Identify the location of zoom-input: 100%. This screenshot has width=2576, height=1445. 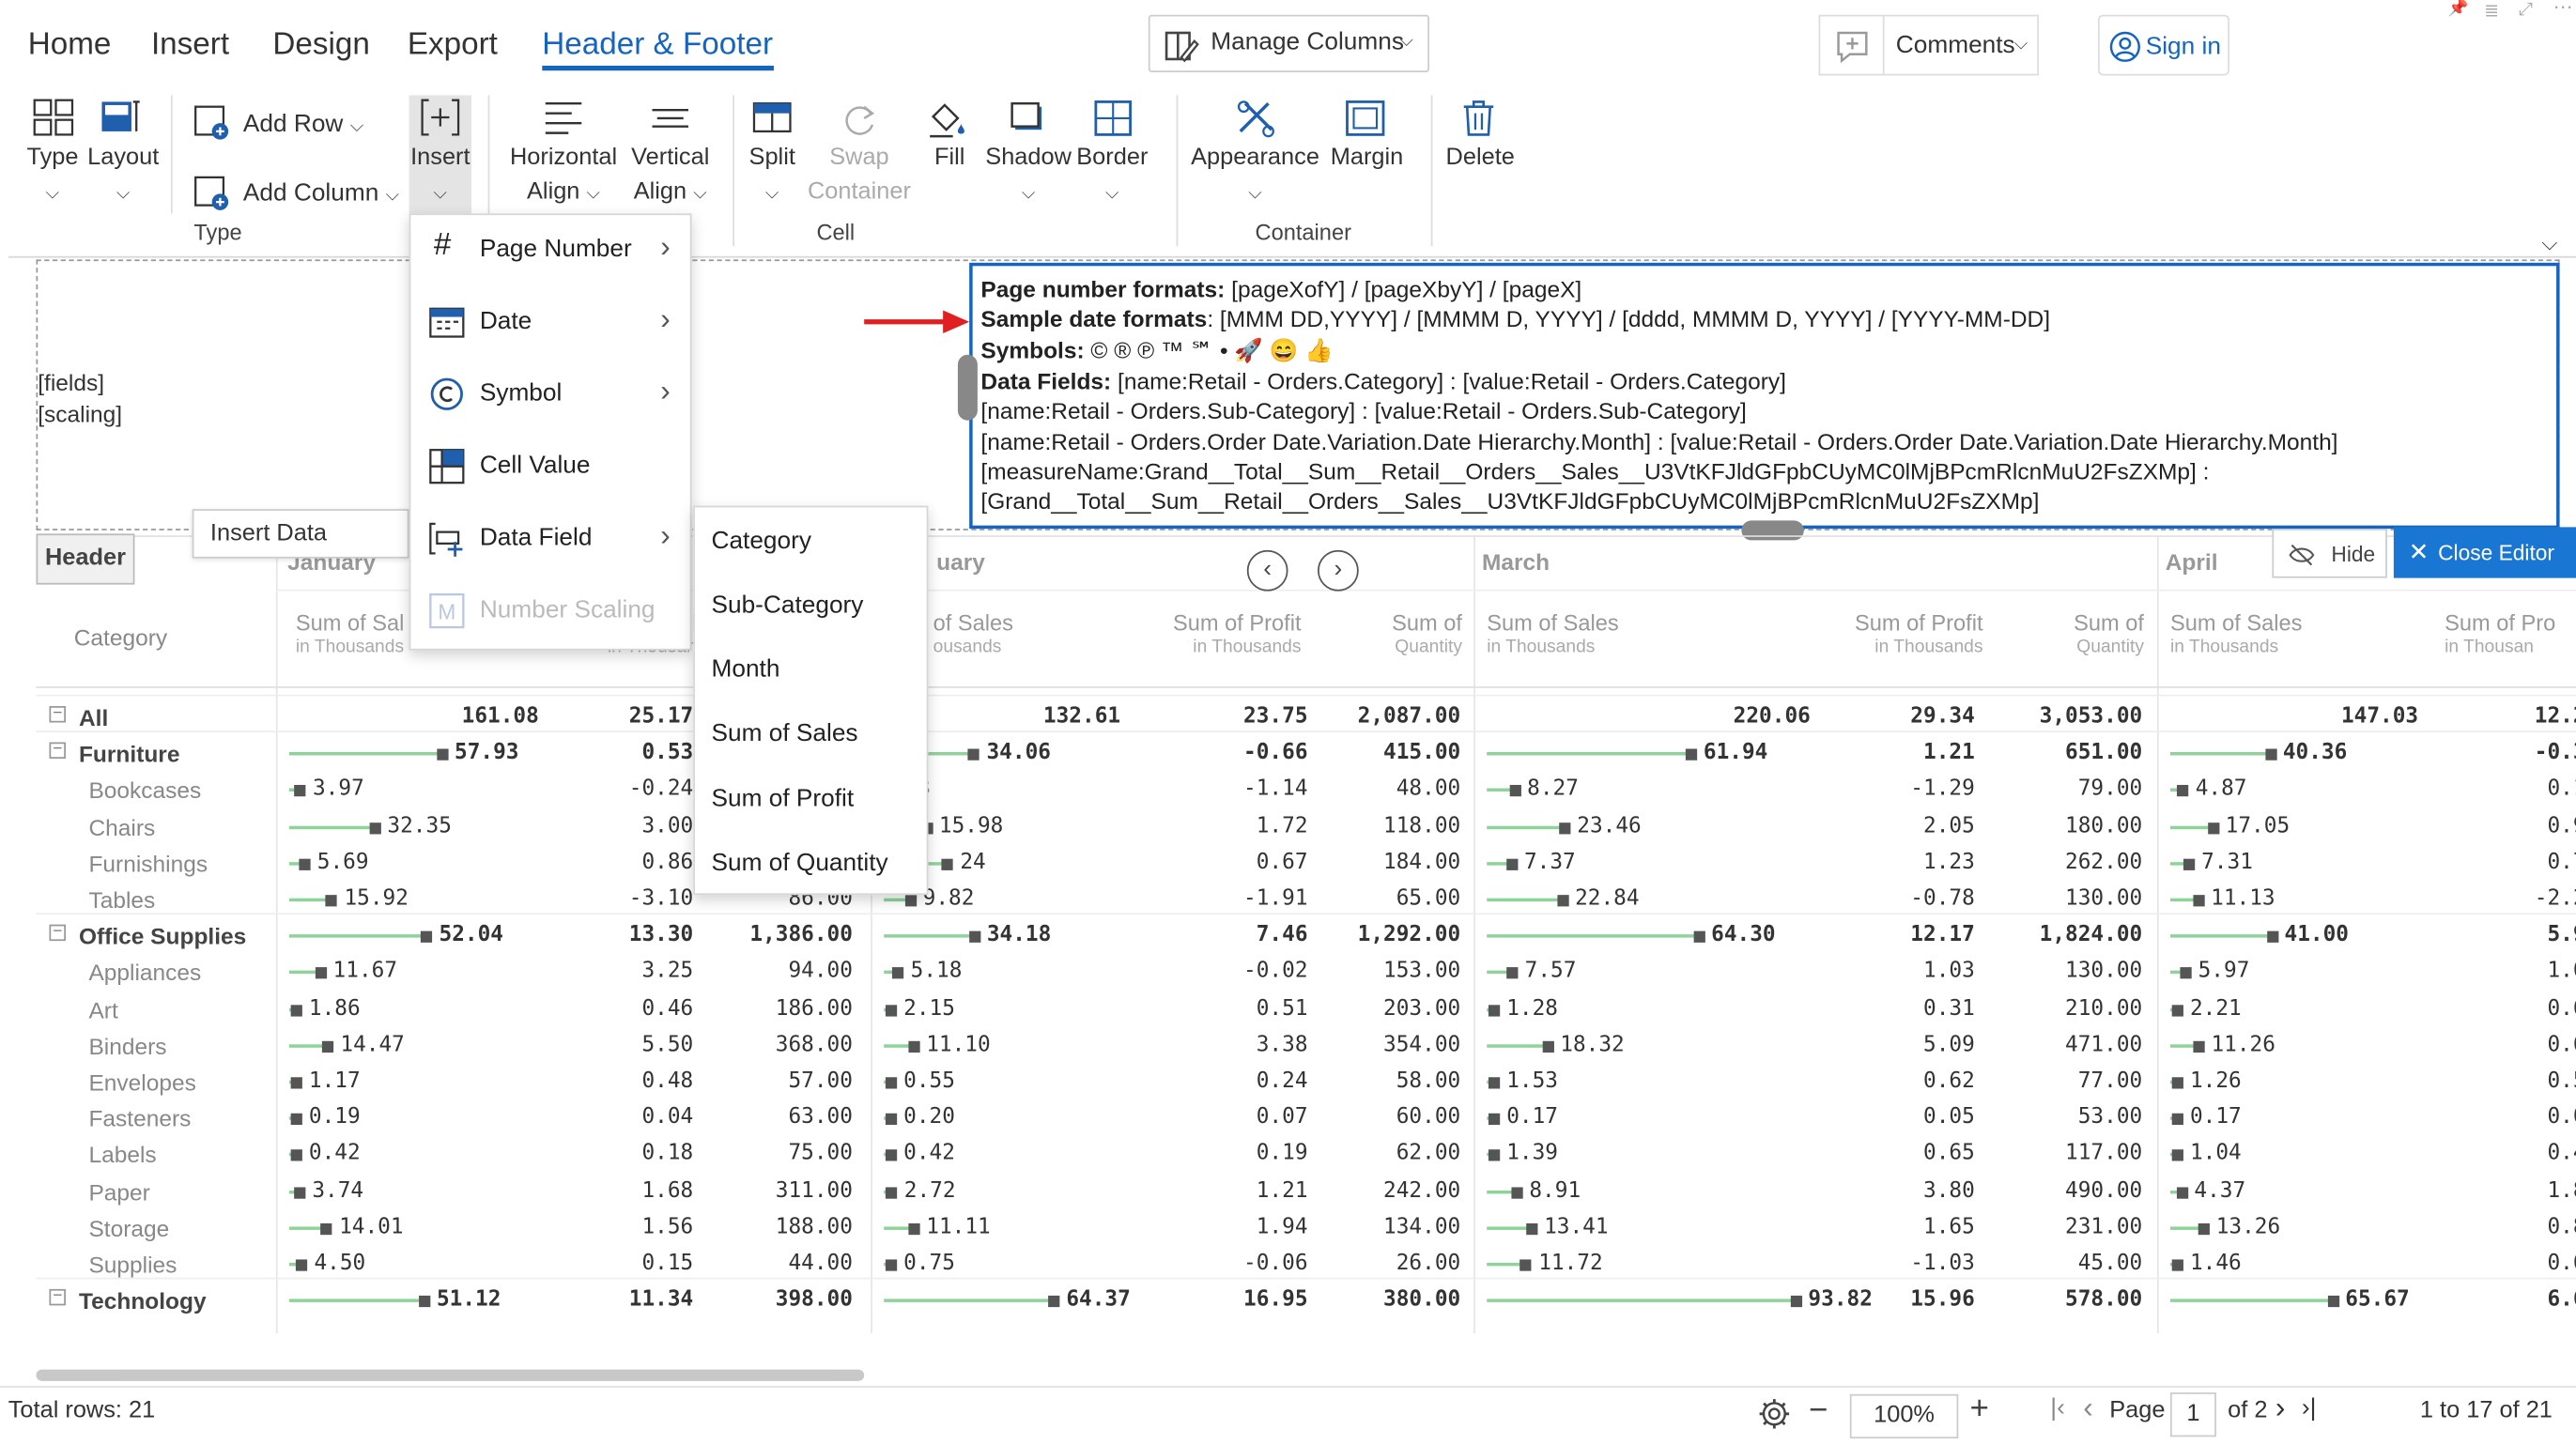
(1904, 1416).